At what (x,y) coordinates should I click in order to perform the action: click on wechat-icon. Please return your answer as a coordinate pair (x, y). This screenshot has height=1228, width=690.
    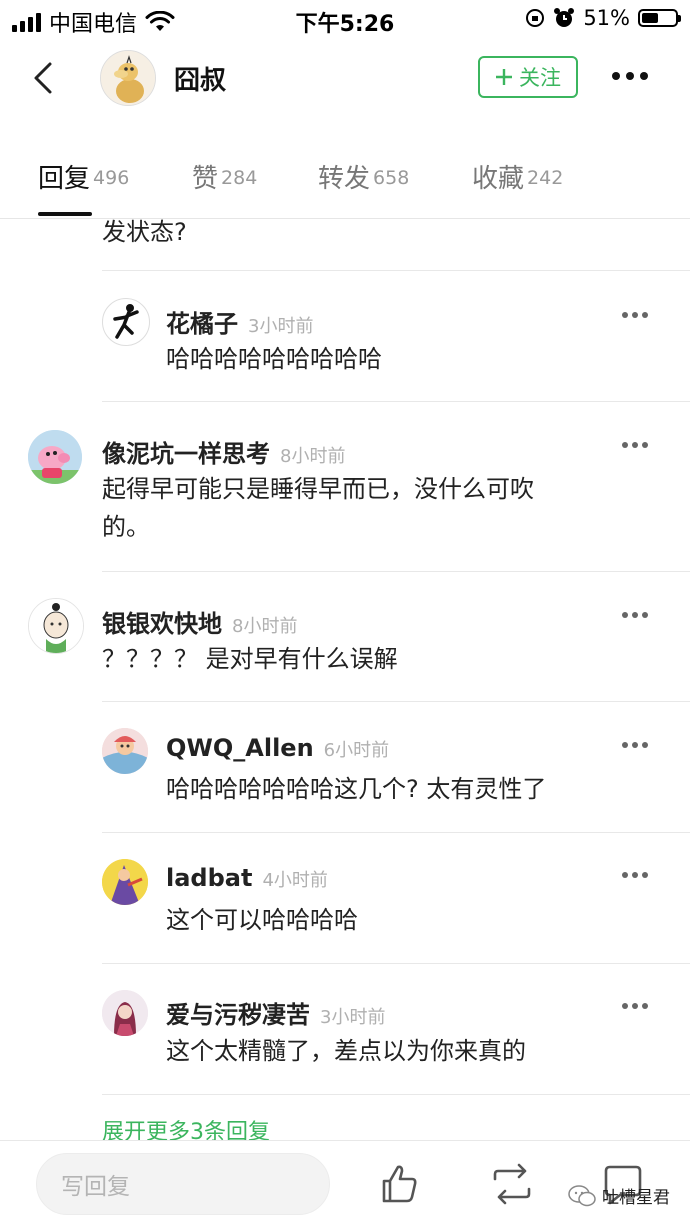
    Looking at the image, I should click on (582, 1195).